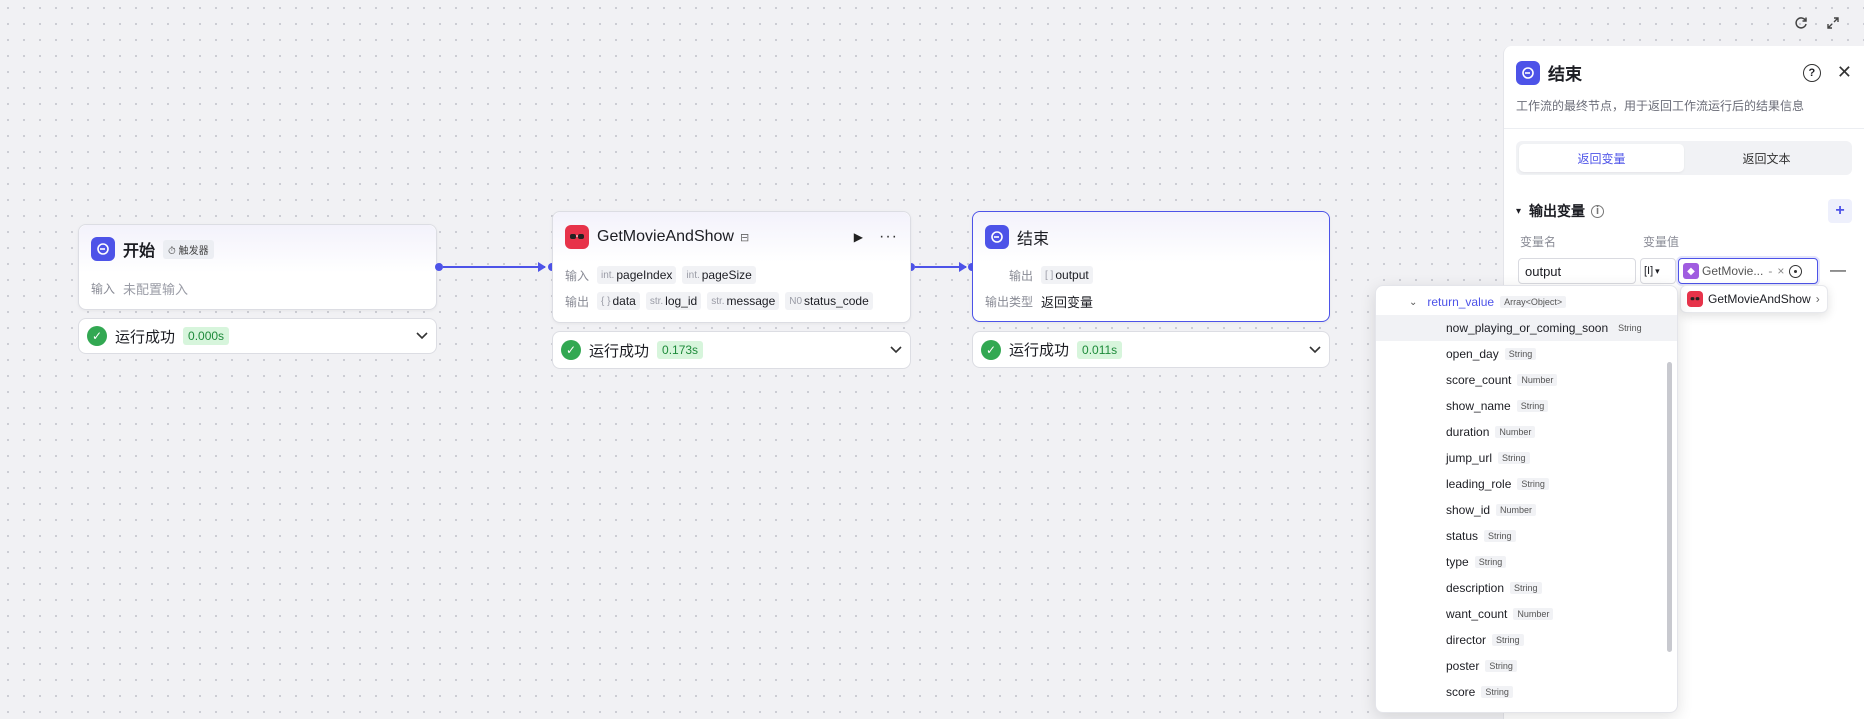 The width and height of the screenshot is (1864, 719). Describe the element at coordinates (1526, 302) in the screenshot. I see `tree-root-item: ⌄ return_value Array<Object>` at that location.